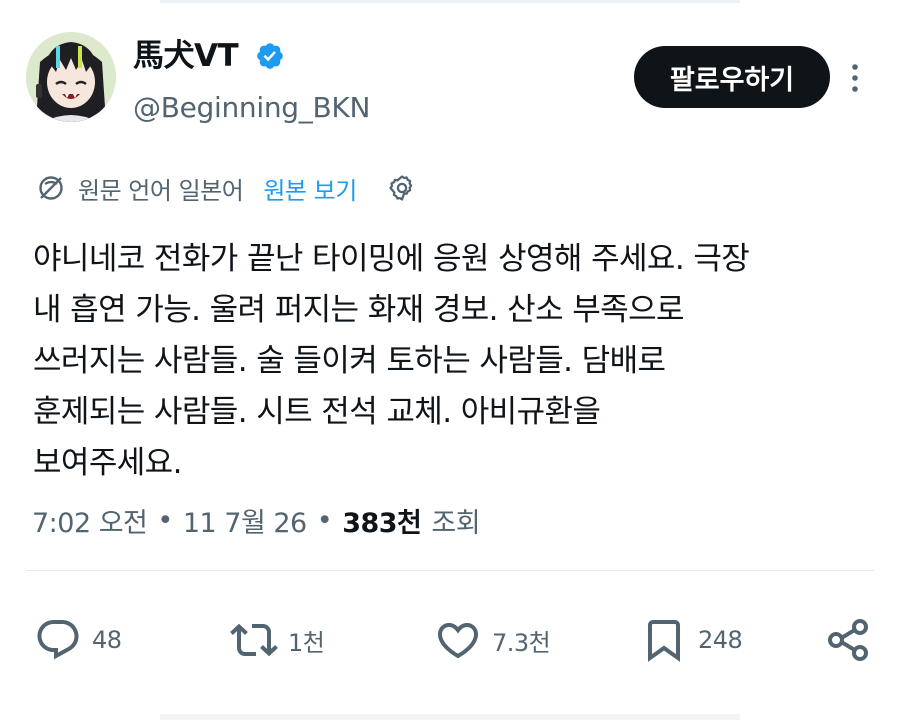 The height and width of the screenshot is (720, 900). I want to click on show-original-link: 원본 보기, so click(310, 188).